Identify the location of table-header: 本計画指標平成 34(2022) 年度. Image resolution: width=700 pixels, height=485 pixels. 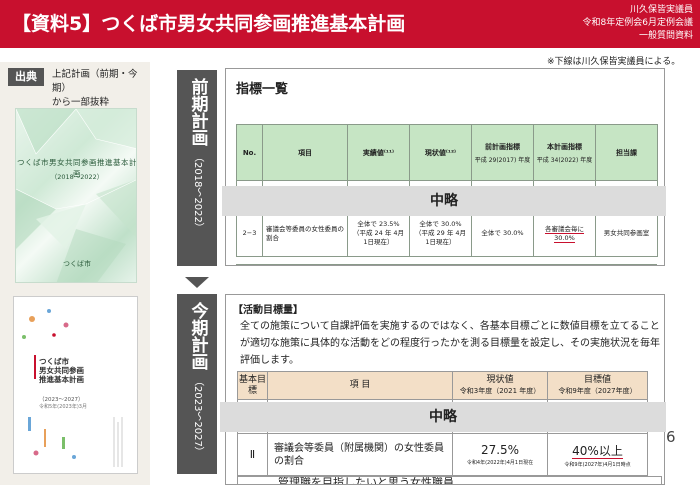
(564, 152).